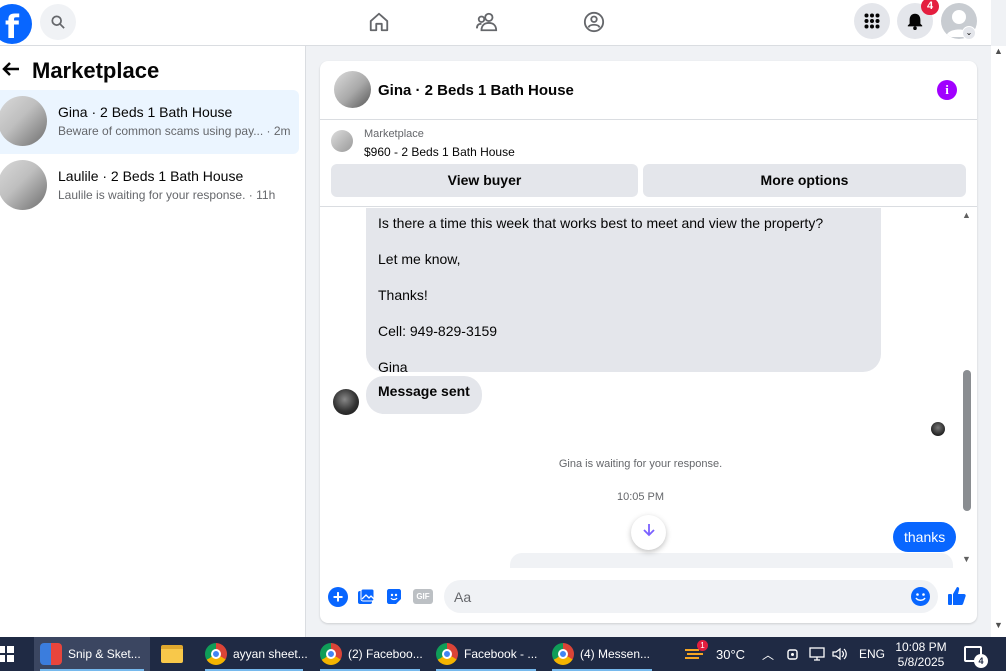  What do you see at coordinates (915, 21) in the screenshot?
I see `bell-icon` at bounding box center [915, 21].